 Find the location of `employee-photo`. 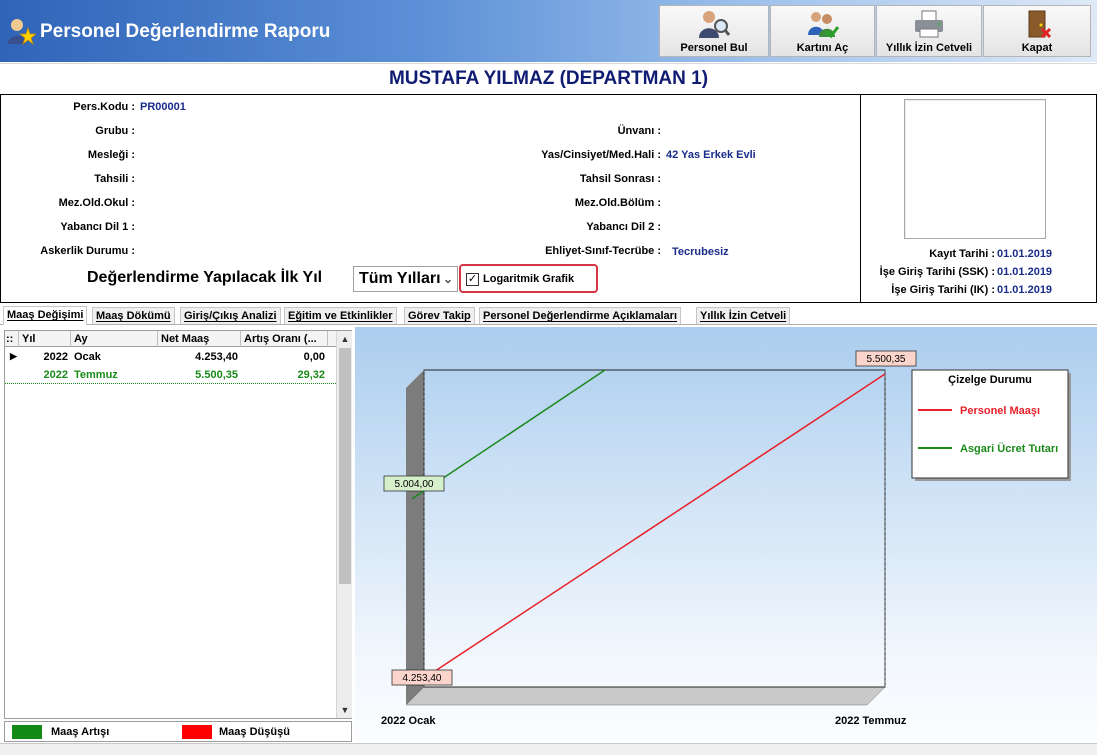

employee-photo is located at coordinates (975, 169).